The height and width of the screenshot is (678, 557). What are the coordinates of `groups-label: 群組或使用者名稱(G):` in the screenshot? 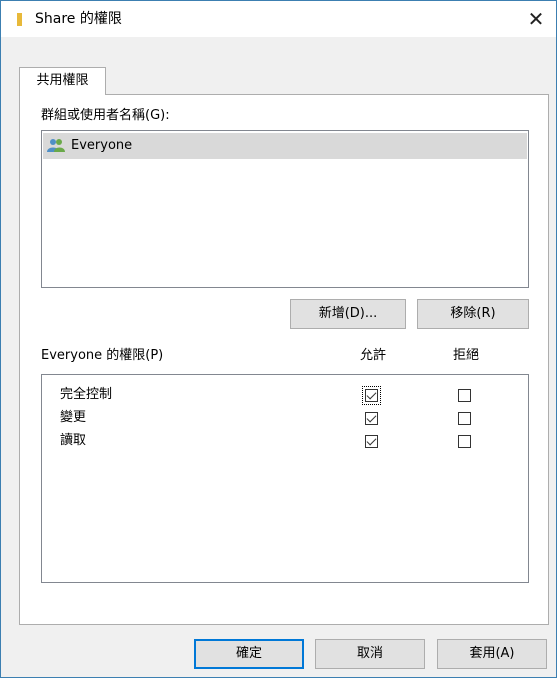 It's located at (105, 115).